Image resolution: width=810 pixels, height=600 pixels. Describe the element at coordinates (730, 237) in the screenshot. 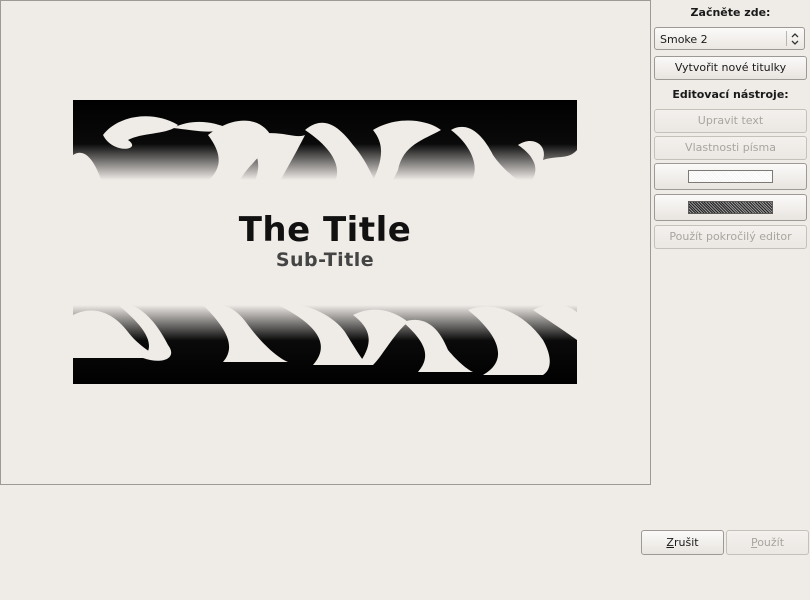

I see `advanced-editor-button: Použít pokročilý editor` at that location.